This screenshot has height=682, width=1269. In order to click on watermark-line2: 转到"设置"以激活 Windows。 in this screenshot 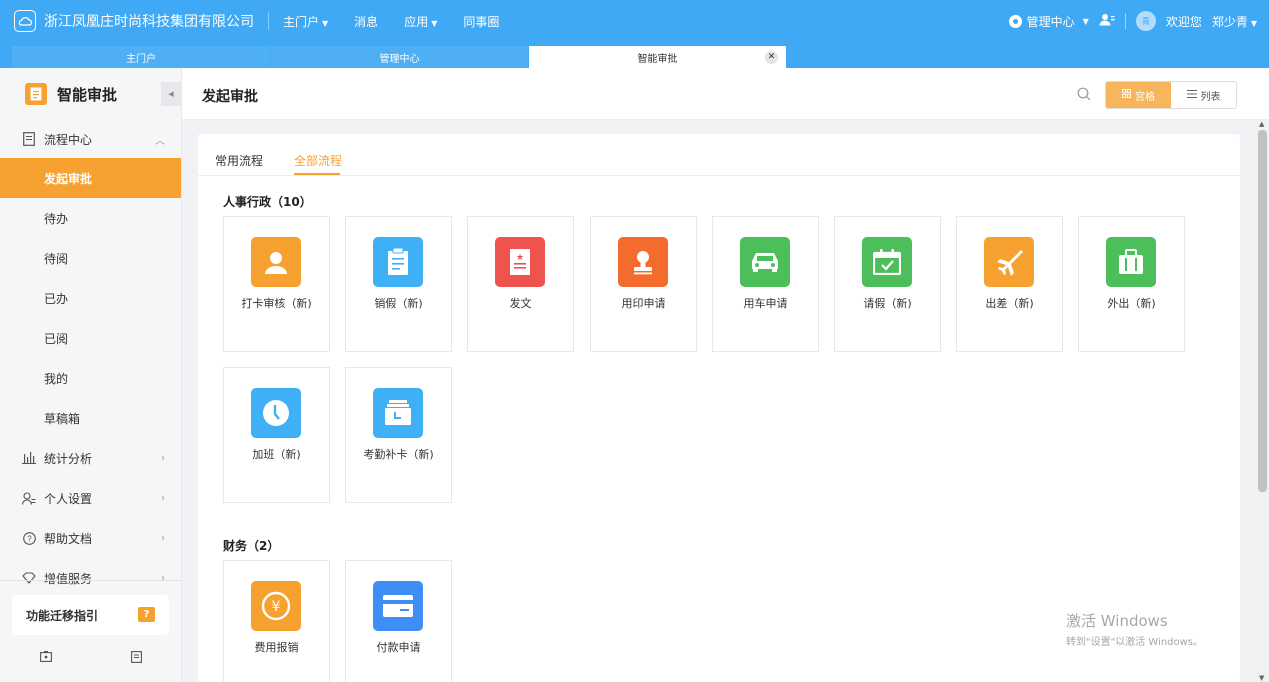, I will do `click(1135, 642)`.